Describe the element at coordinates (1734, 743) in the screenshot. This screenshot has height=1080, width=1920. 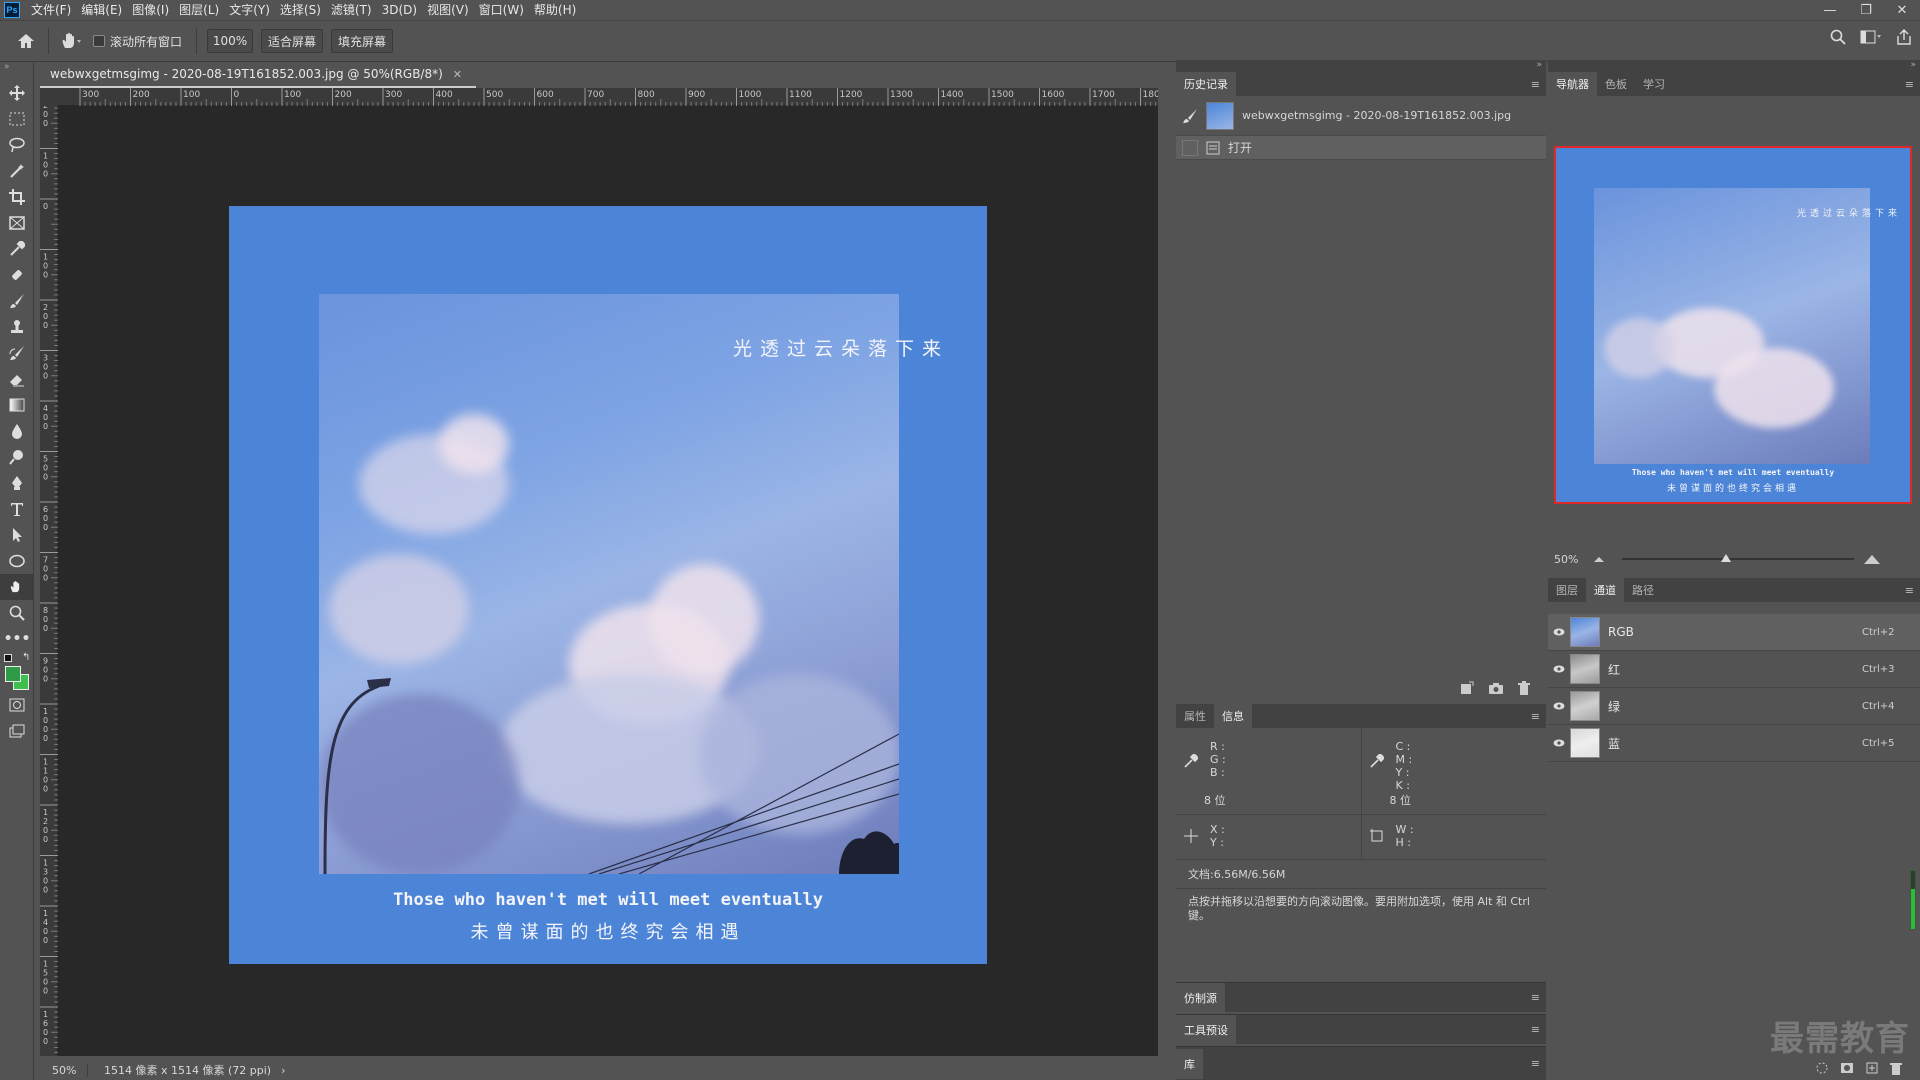
I see `channel-row-blue: 蓝 Ctrl+5` at that location.